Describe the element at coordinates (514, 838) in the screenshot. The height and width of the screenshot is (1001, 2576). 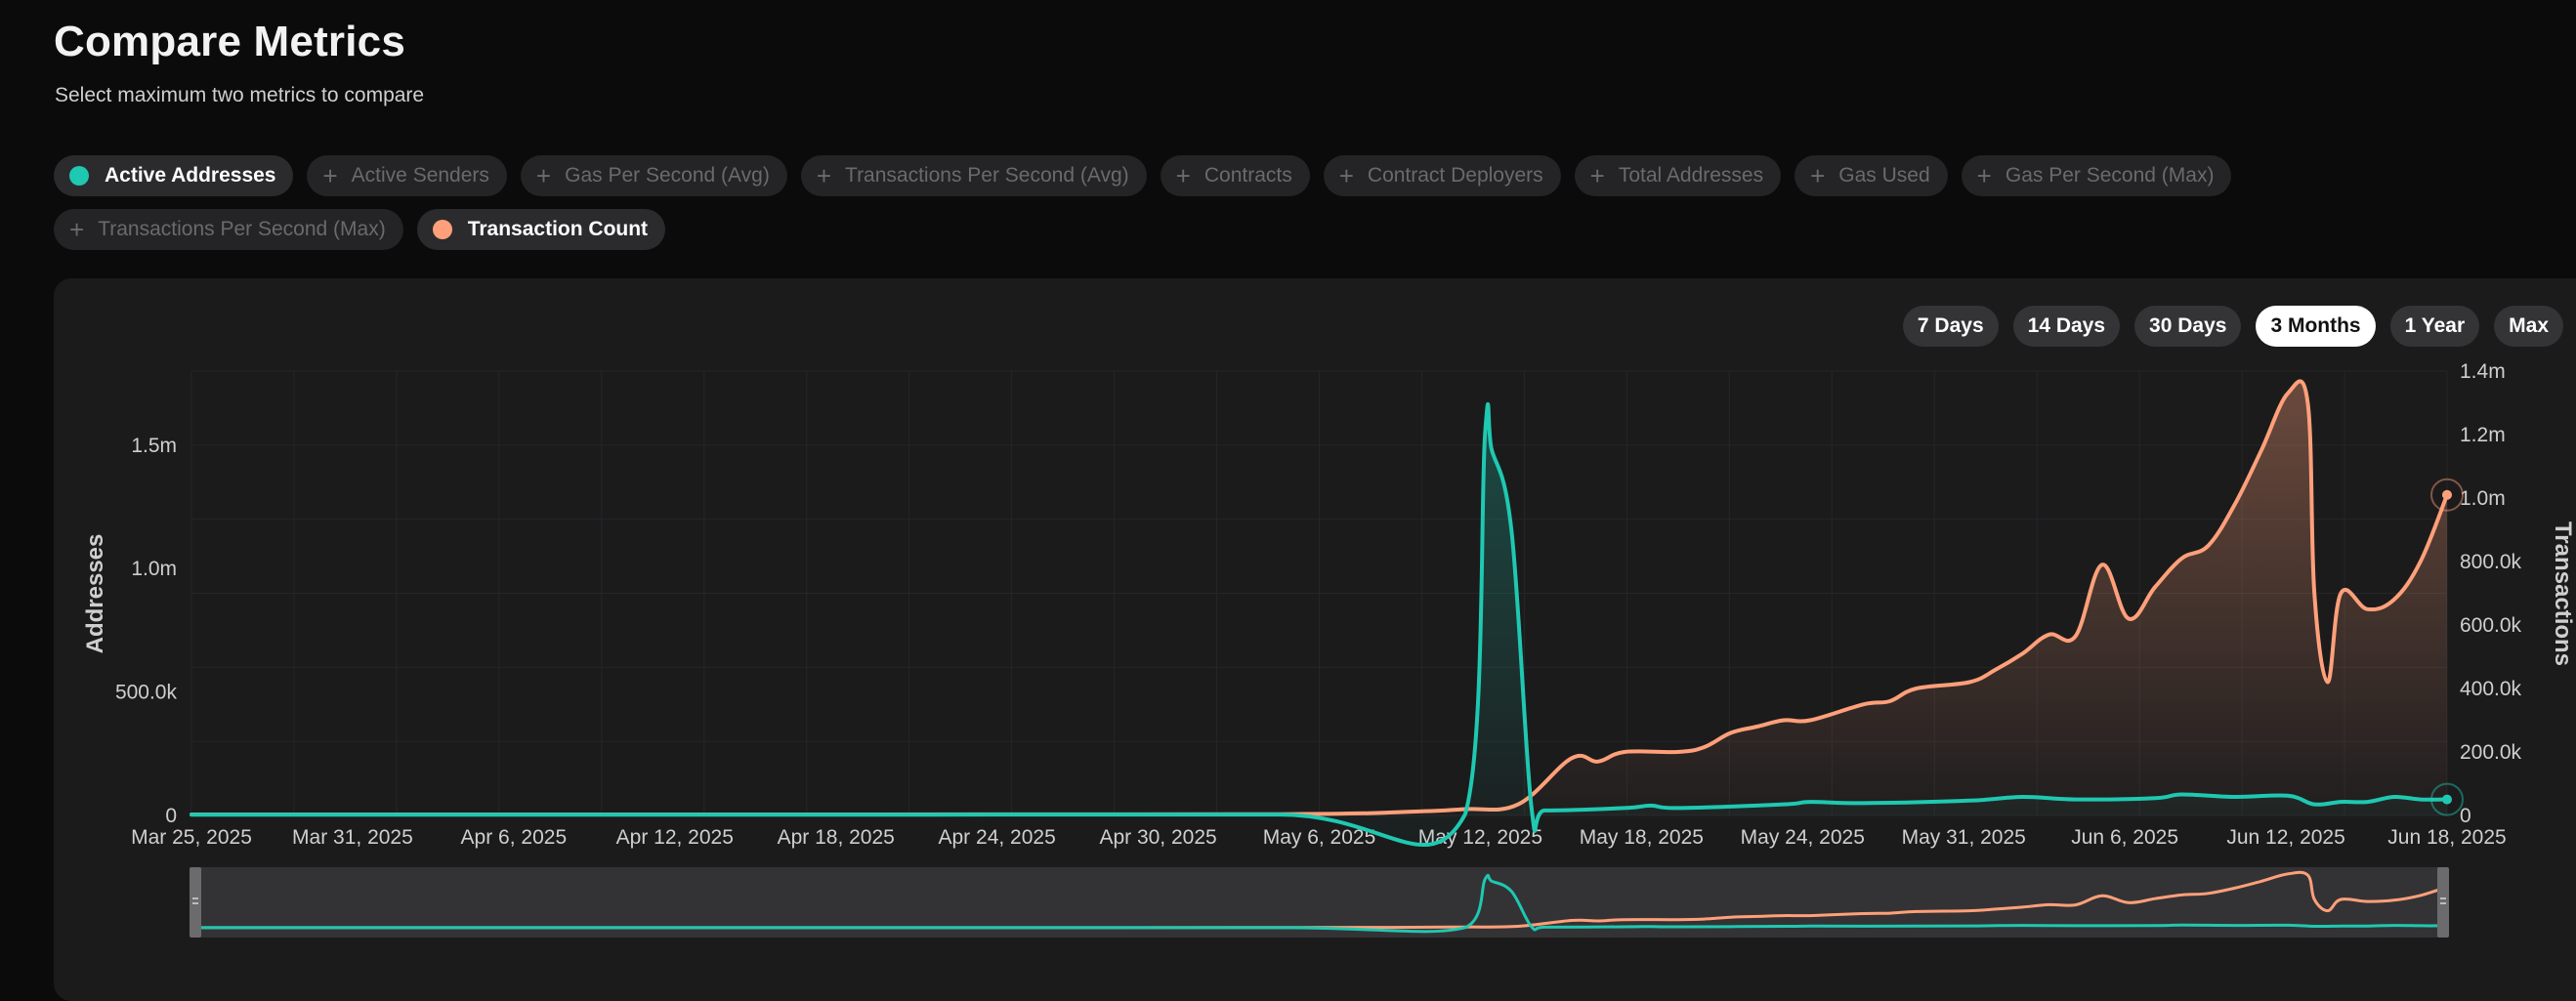
I see `x-axis-tick: Apr 6, 2025` at that location.